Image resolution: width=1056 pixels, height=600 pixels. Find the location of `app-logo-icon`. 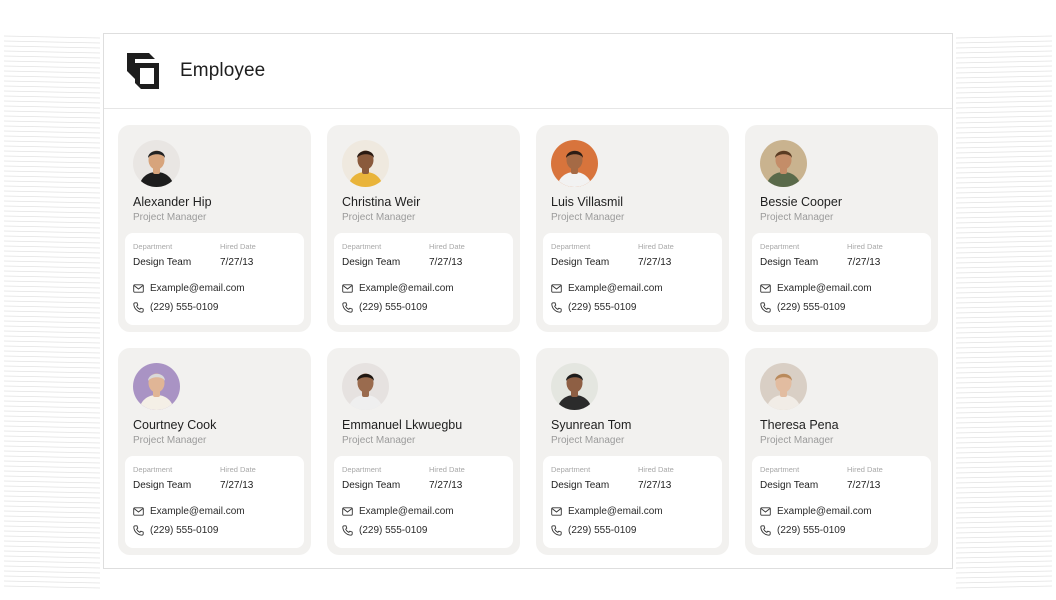

app-logo-icon is located at coordinates (143, 71).